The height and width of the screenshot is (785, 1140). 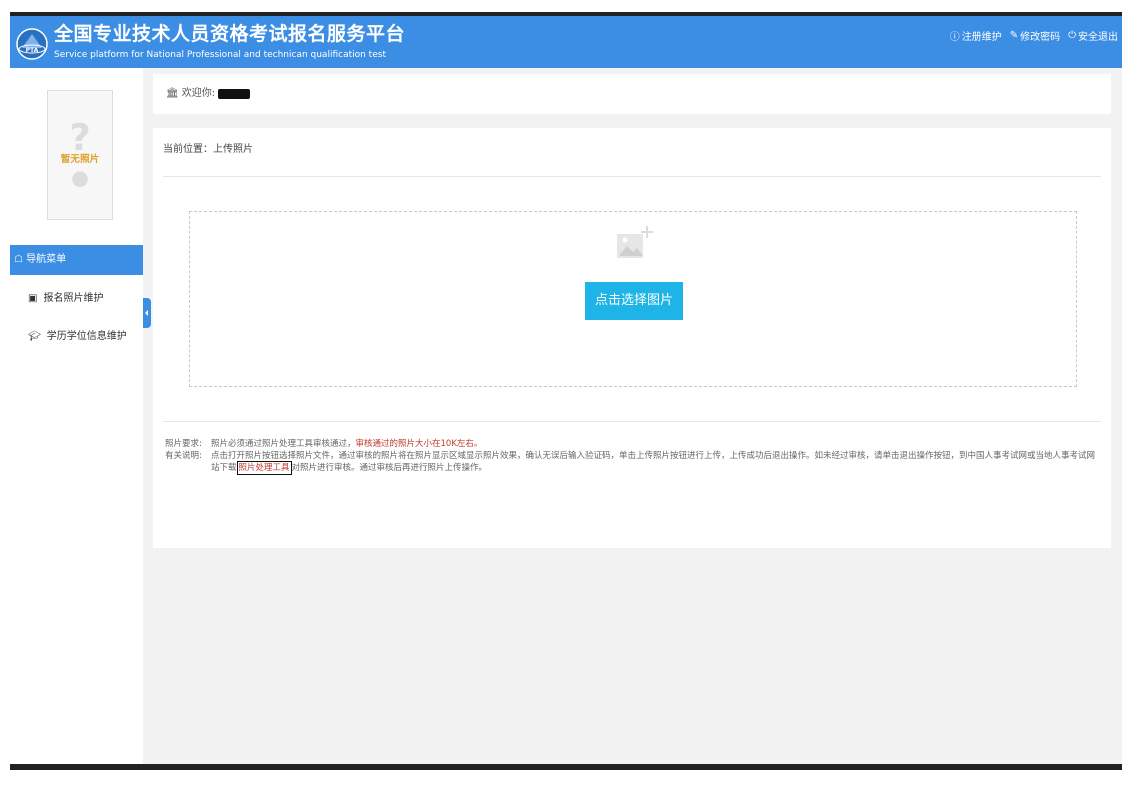 I want to click on logout-link: ⏻ 安全退出, so click(x=1093, y=35).